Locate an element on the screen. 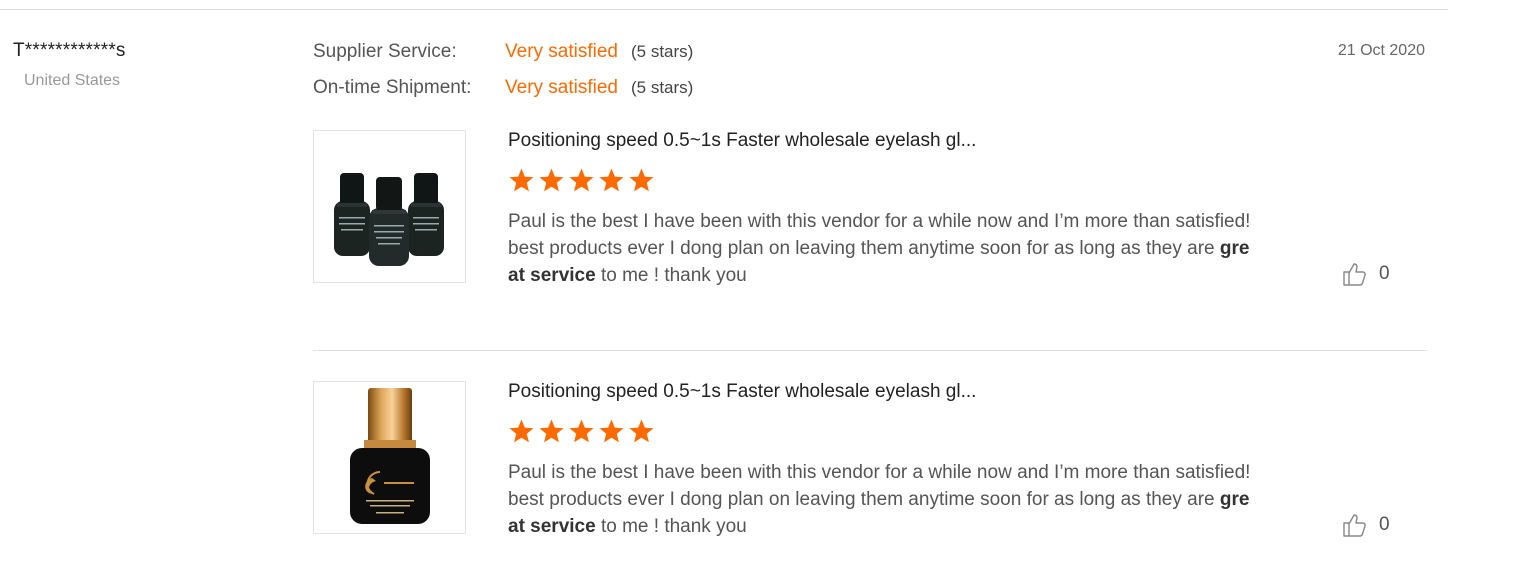  rating-label: On-time Shipment: is located at coordinates (392, 87).